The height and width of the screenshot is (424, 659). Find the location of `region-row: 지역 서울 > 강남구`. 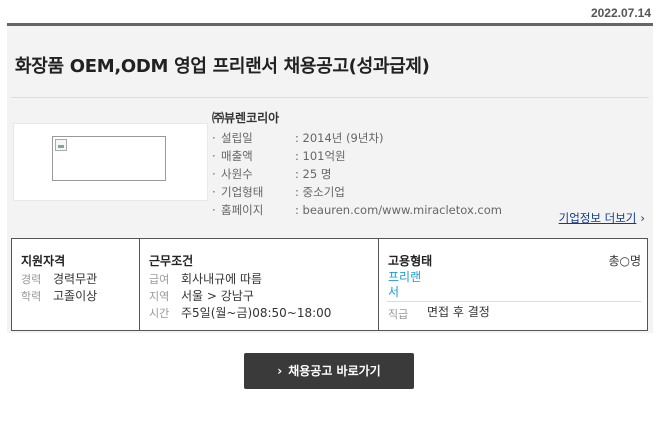

region-row: 지역 서울 > 강남구 is located at coordinates (201, 296).